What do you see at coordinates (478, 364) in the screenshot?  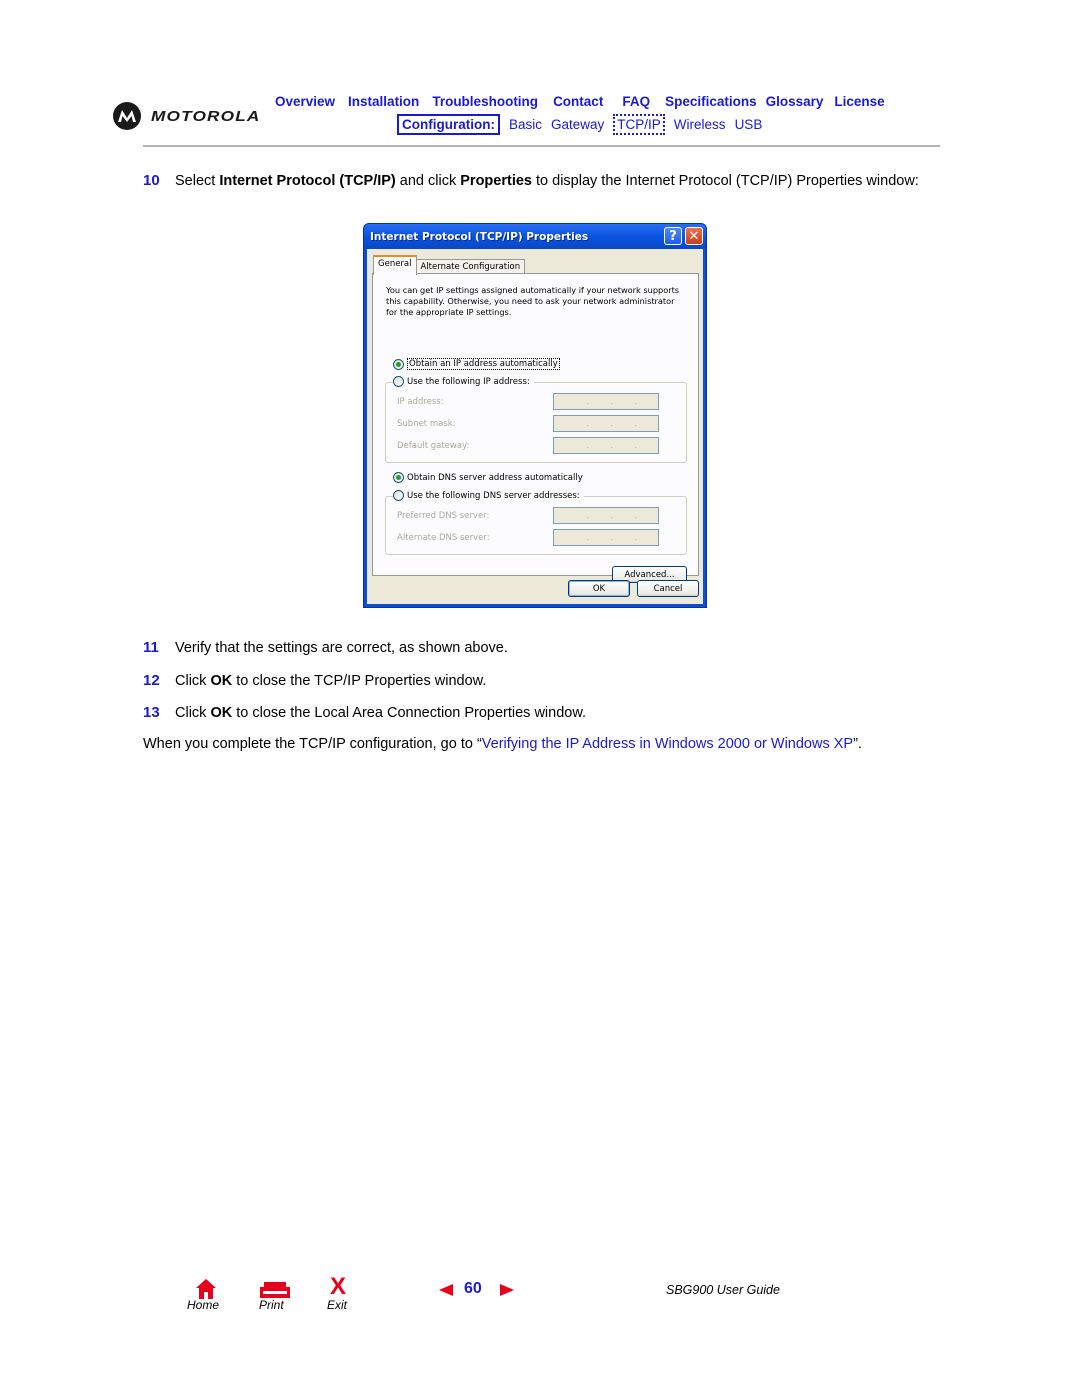 I see `obtain-ip-auto-radio: Obtain an IP address automatically` at bounding box center [478, 364].